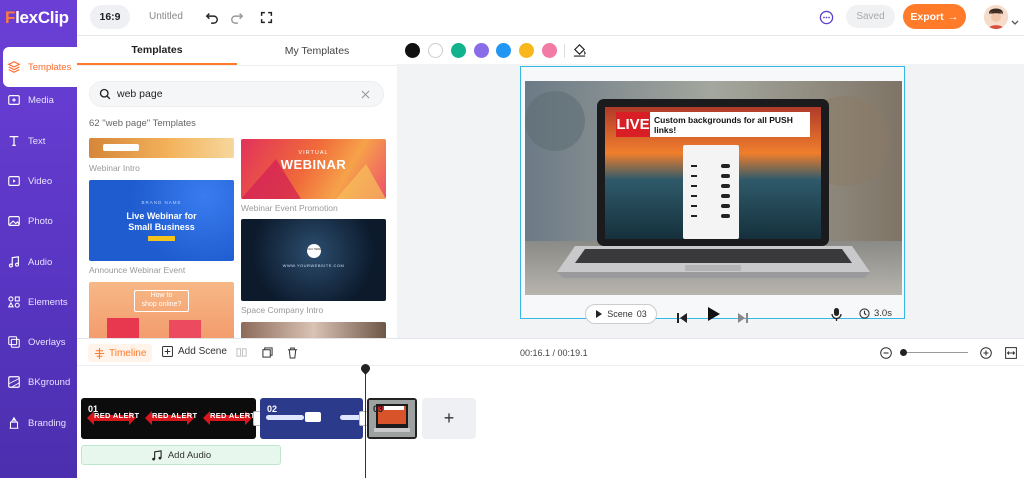 Image resolution: width=1024 pixels, height=478 pixels. I want to click on sidebar-item-elements: Elements, so click(38, 302).